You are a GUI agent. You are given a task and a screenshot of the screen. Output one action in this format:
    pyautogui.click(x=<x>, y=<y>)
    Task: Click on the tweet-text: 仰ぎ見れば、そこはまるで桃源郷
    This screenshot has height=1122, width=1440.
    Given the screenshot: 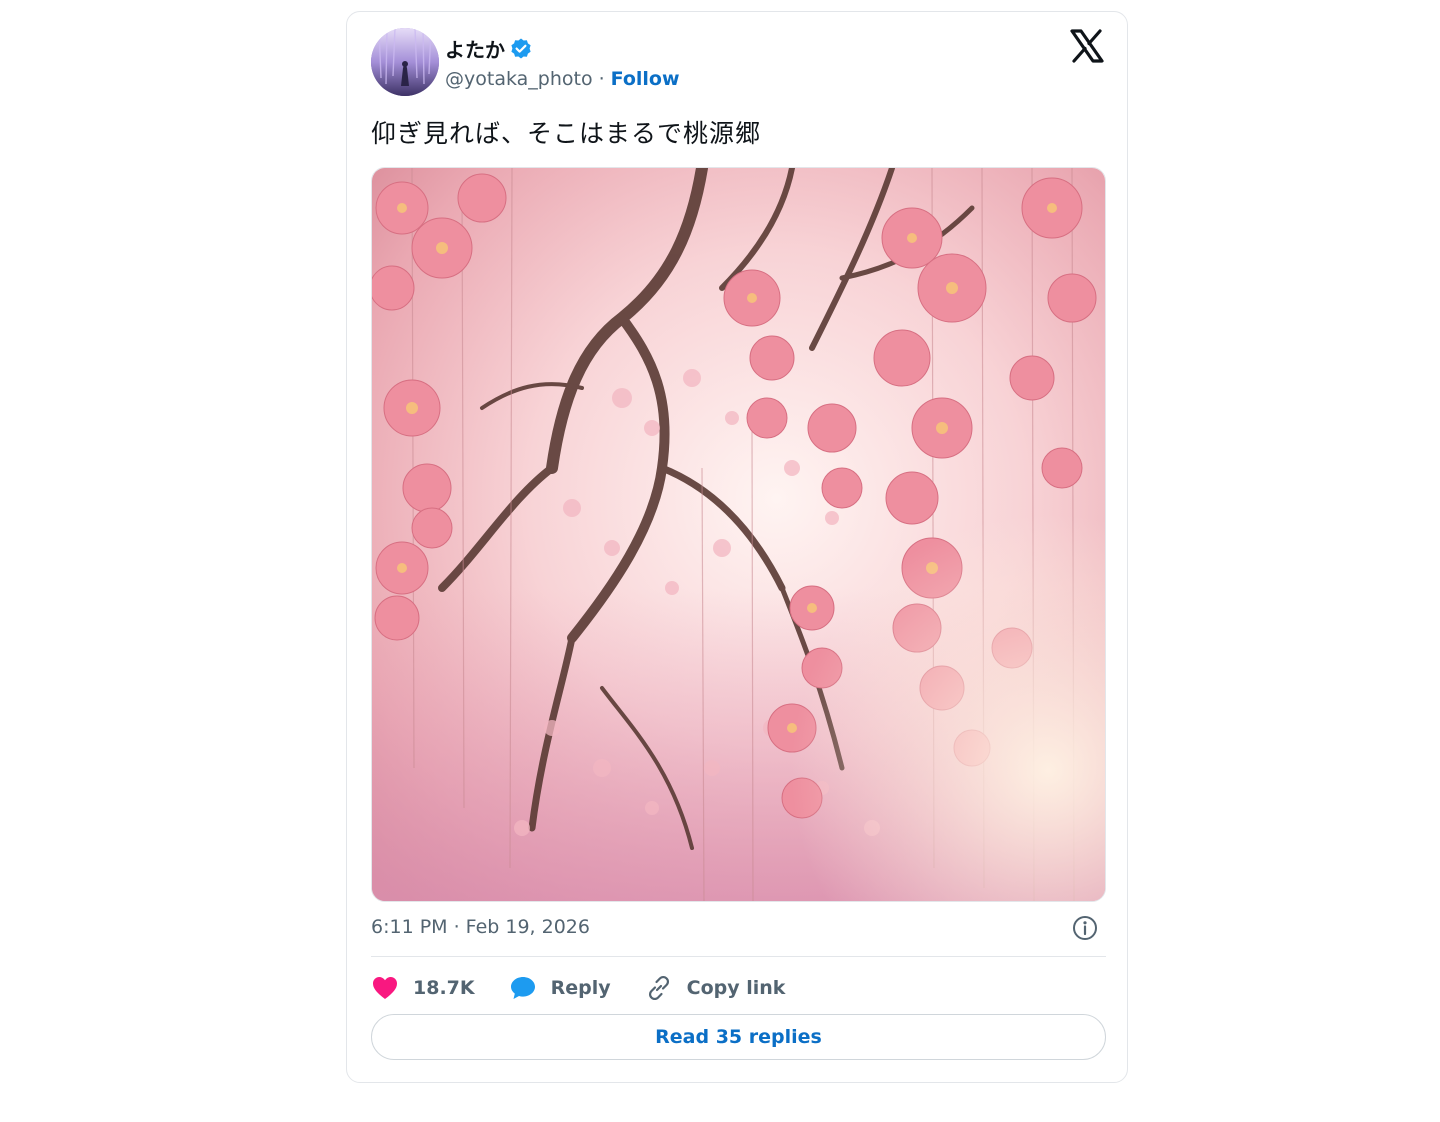 What is the action you would take?
    pyautogui.click(x=566, y=133)
    